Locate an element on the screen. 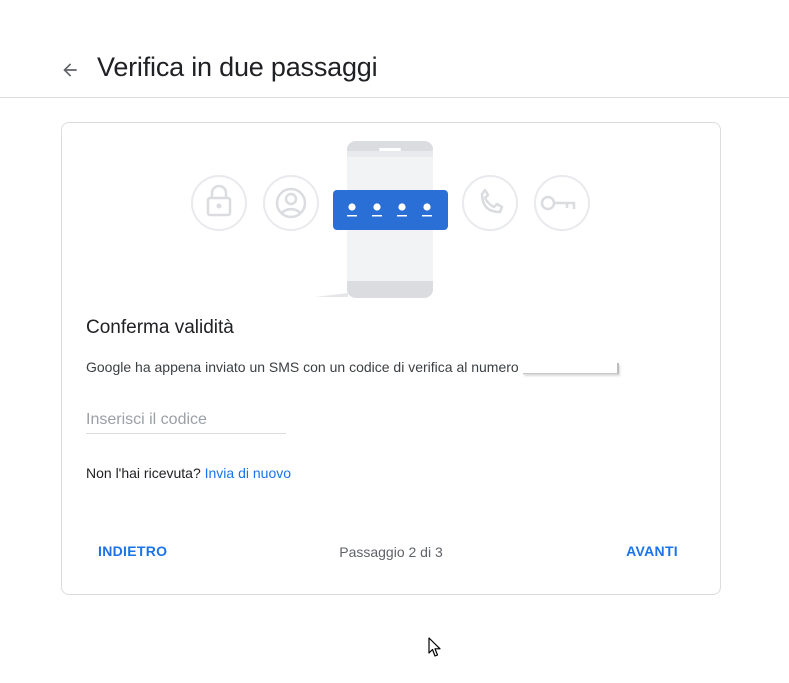  resend-row: Non l'hai ricevuta? Invia di nuovo is located at coordinates (188, 473).